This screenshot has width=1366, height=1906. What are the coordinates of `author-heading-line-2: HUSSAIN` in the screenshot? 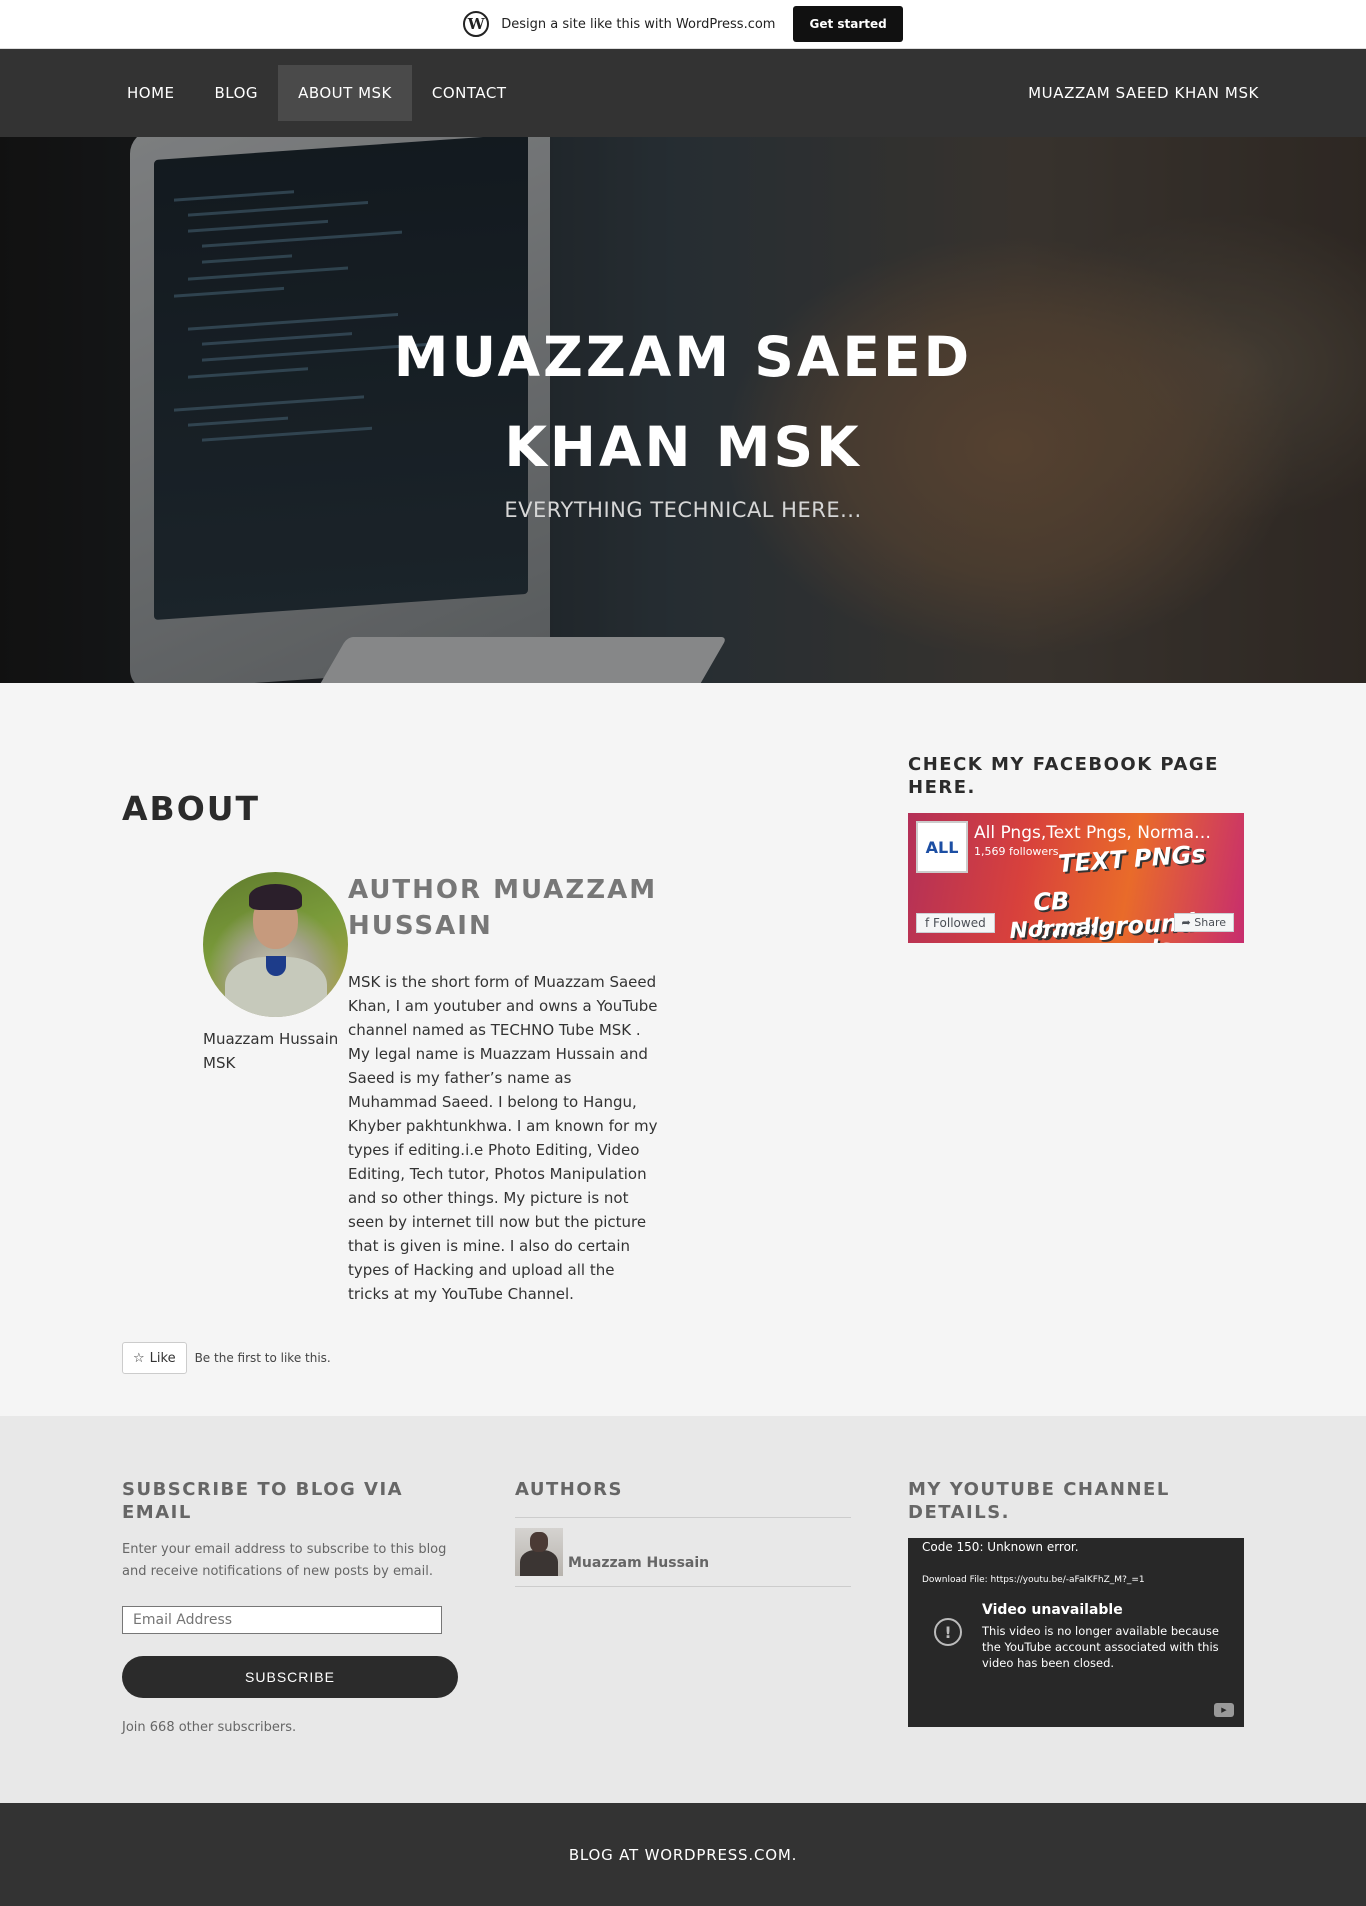 It's located at (420, 926).